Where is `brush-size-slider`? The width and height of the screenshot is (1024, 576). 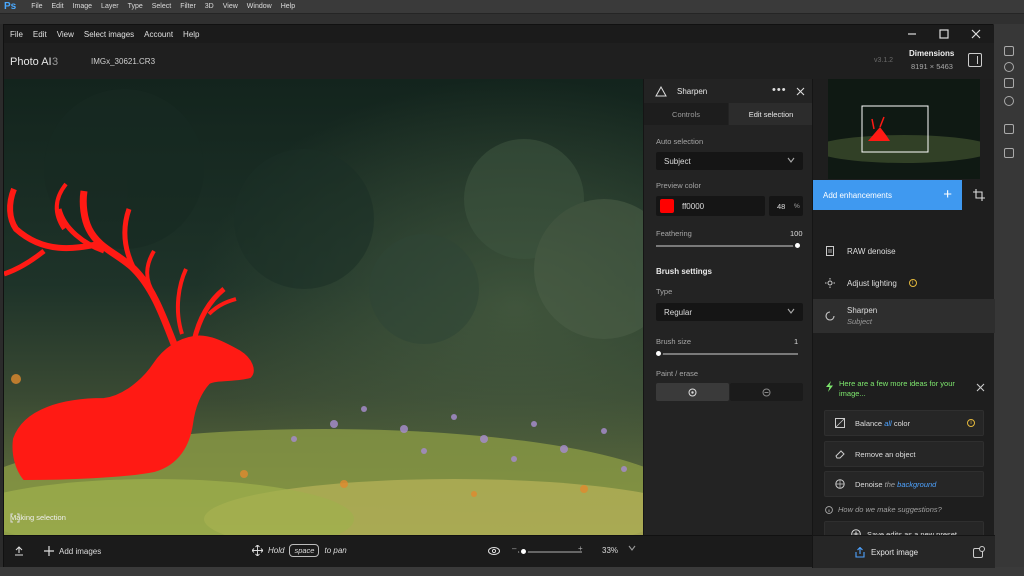 brush-size-slider is located at coordinates (727, 354).